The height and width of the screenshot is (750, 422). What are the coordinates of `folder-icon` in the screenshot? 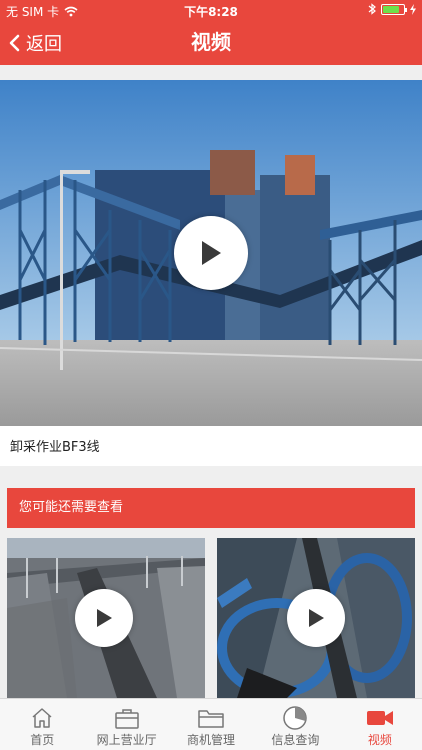 It's located at (211, 719).